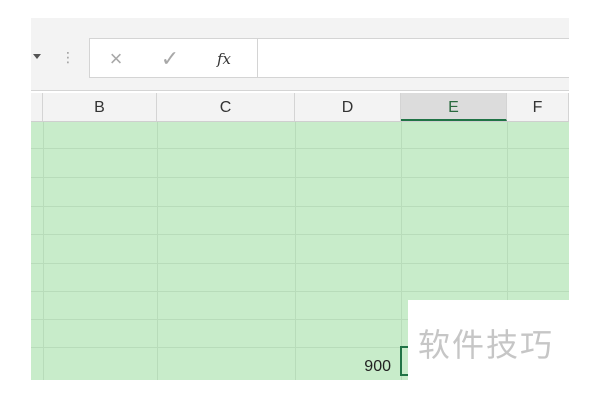 This screenshot has height=400, width=600. I want to click on watermark: 软件技巧, so click(493, 340).